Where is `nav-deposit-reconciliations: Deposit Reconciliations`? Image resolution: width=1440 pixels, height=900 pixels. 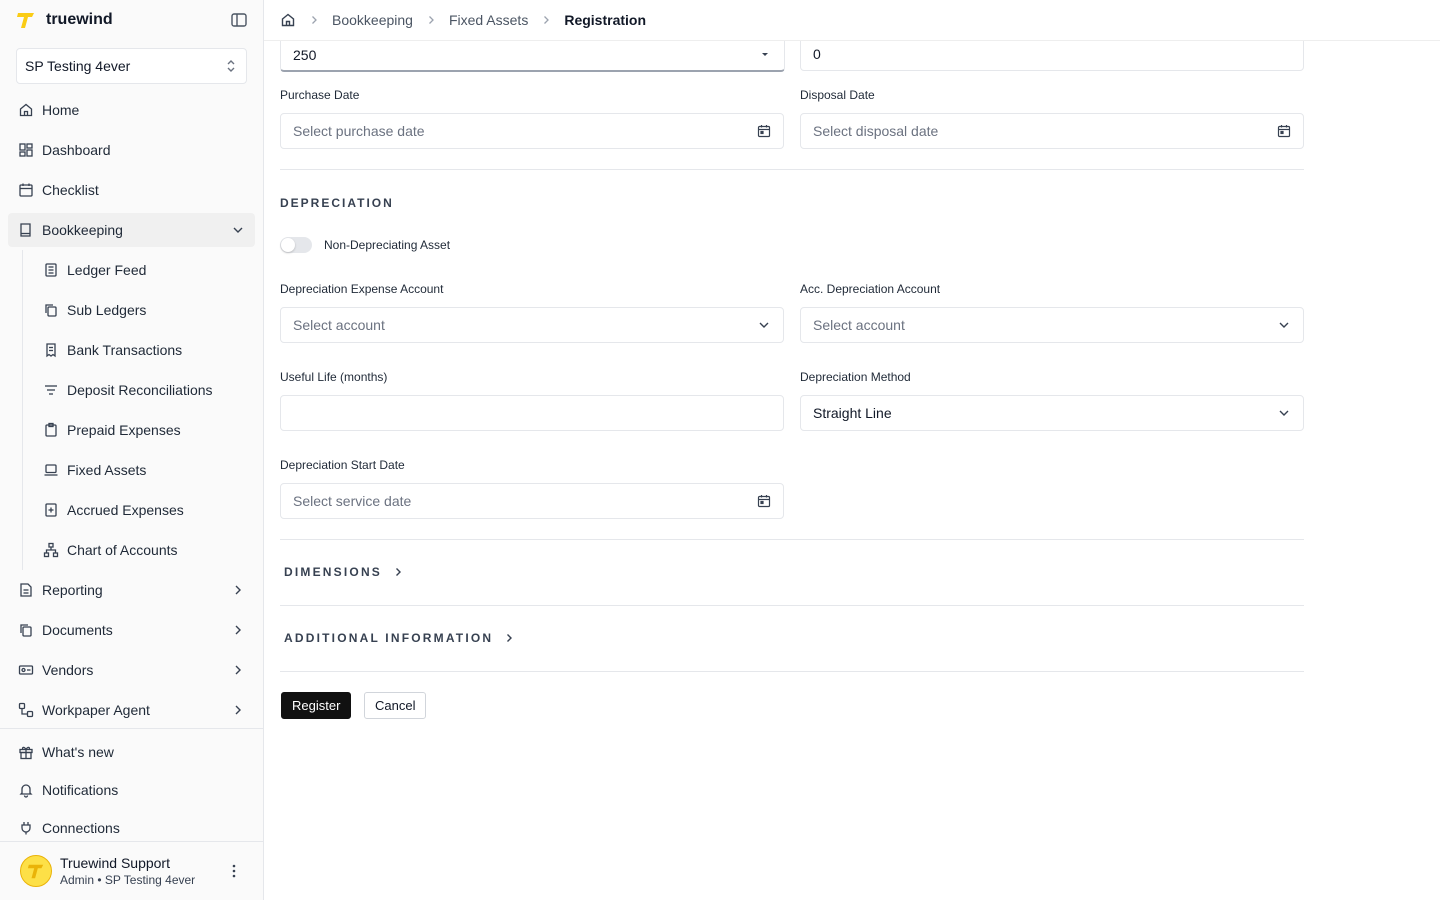 nav-deposit-reconciliations: Deposit Reconciliations is located at coordinates (144, 390).